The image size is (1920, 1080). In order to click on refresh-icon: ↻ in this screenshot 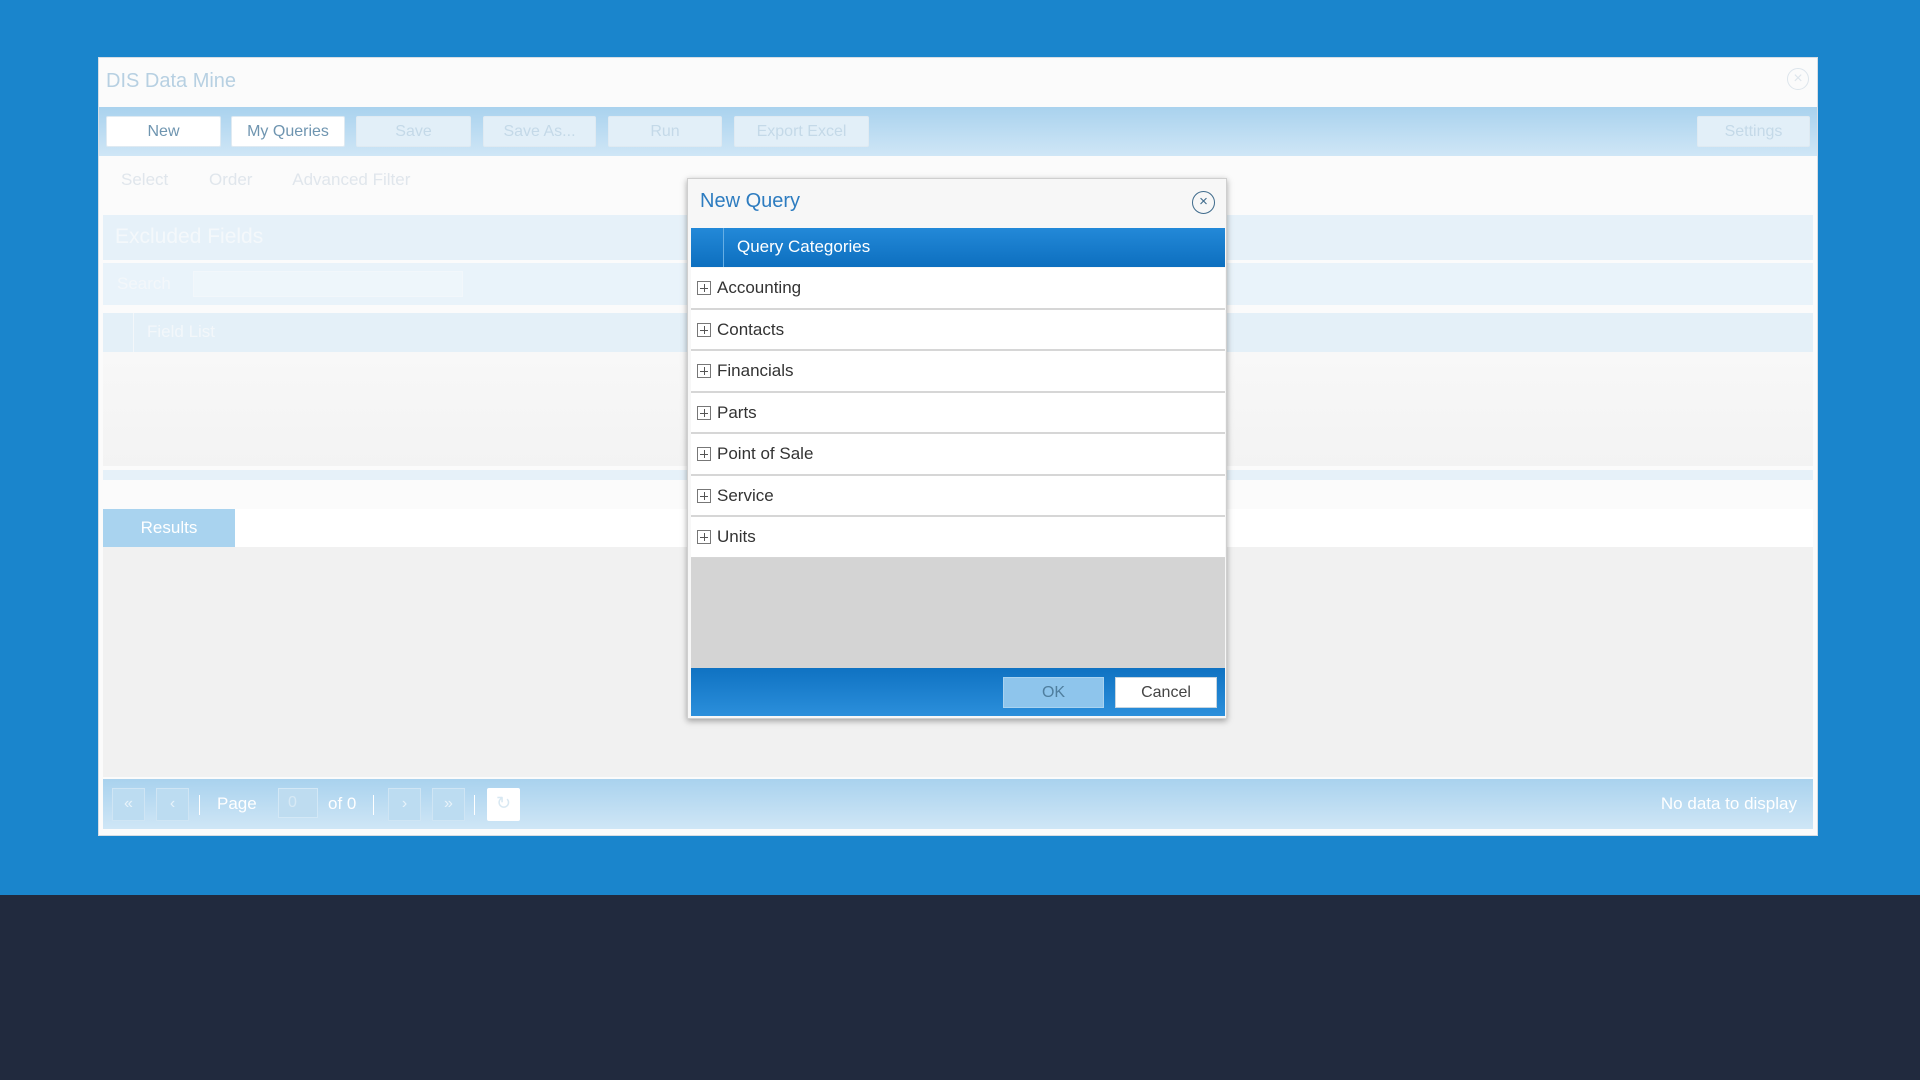, I will do `click(503, 804)`.